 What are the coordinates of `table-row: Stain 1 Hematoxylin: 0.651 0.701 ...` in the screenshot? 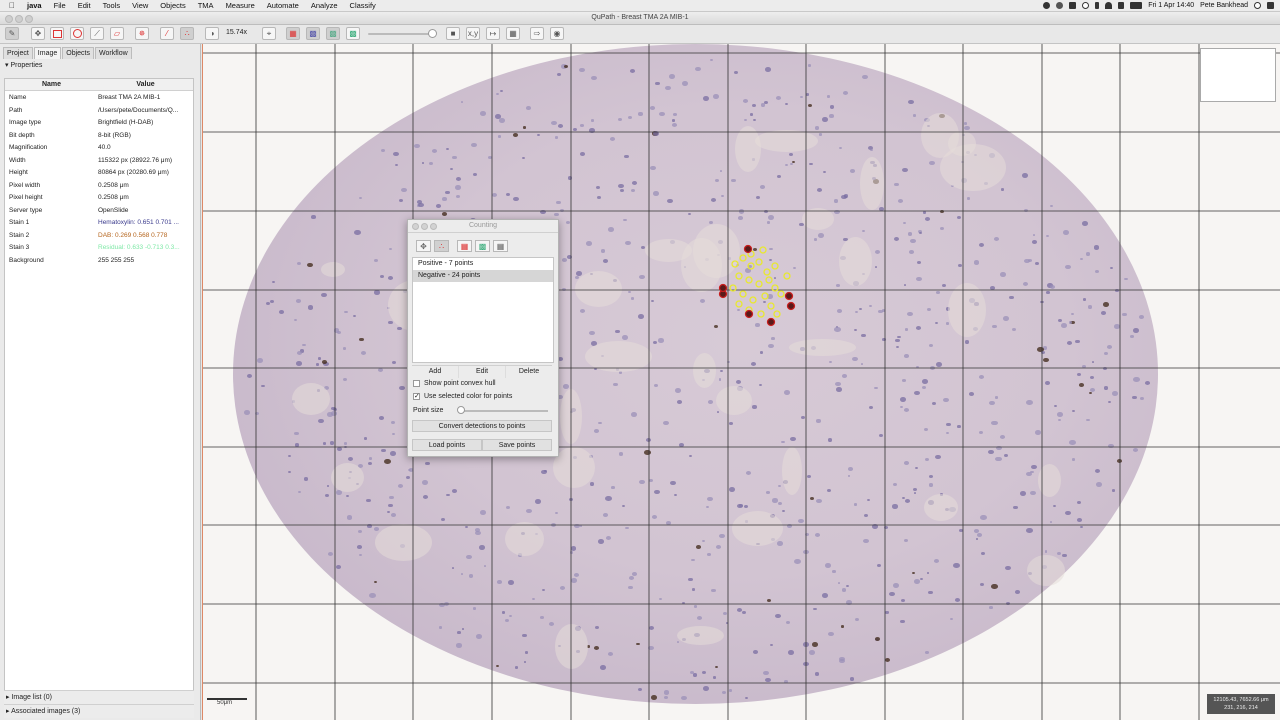 It's located at (99, 223).